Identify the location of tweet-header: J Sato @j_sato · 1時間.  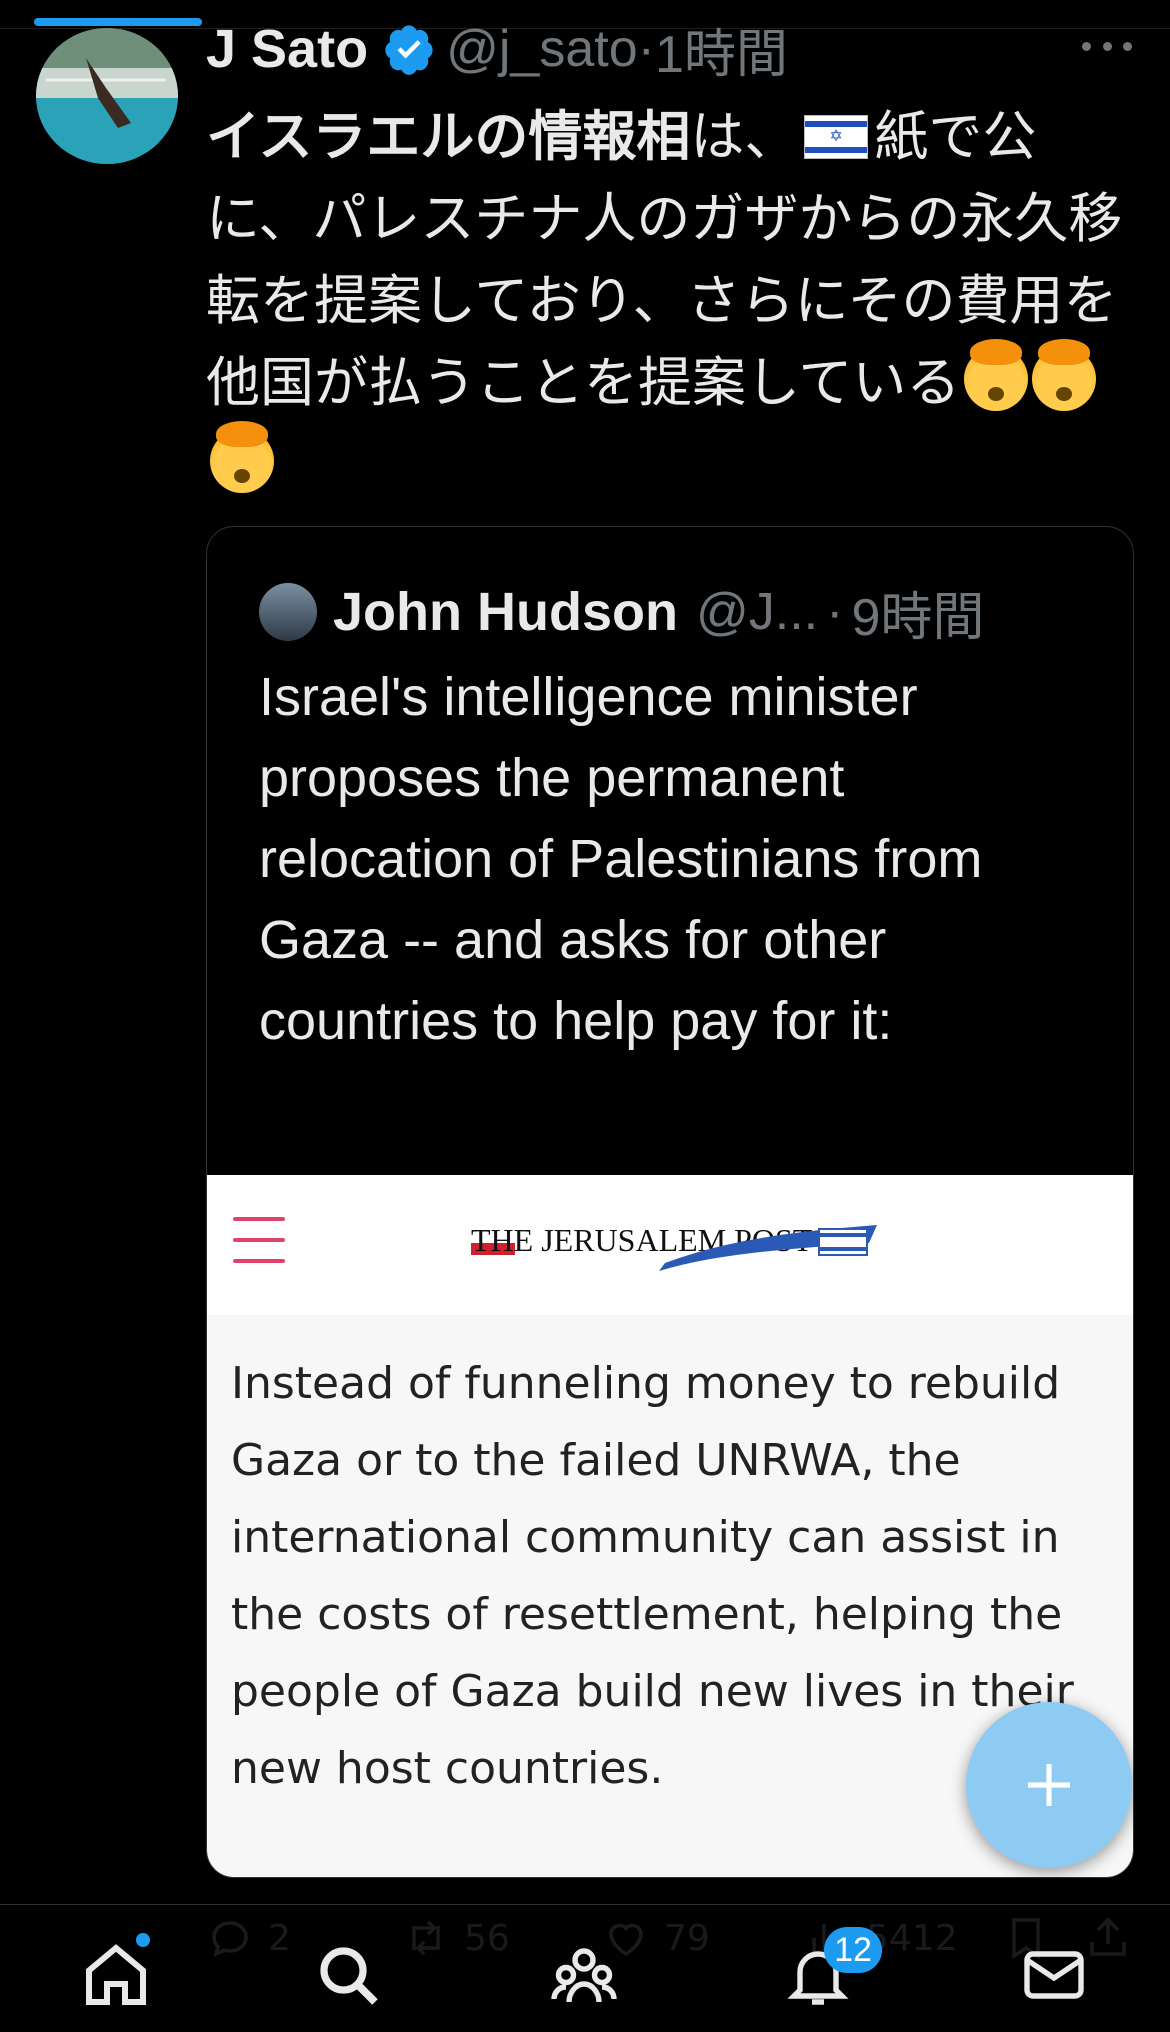
(497, 49).